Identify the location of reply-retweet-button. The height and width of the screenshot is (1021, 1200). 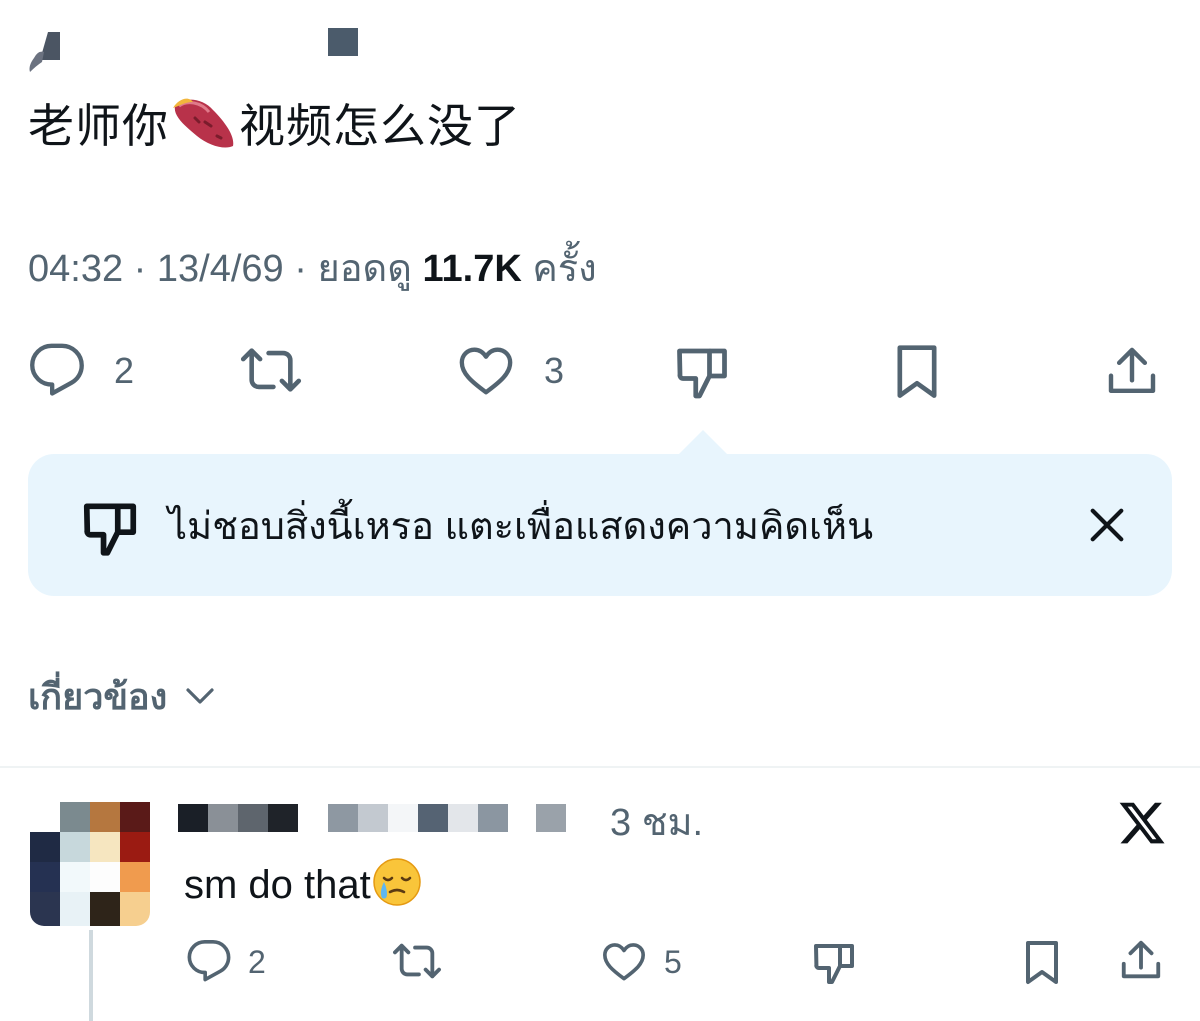
(418, 961).